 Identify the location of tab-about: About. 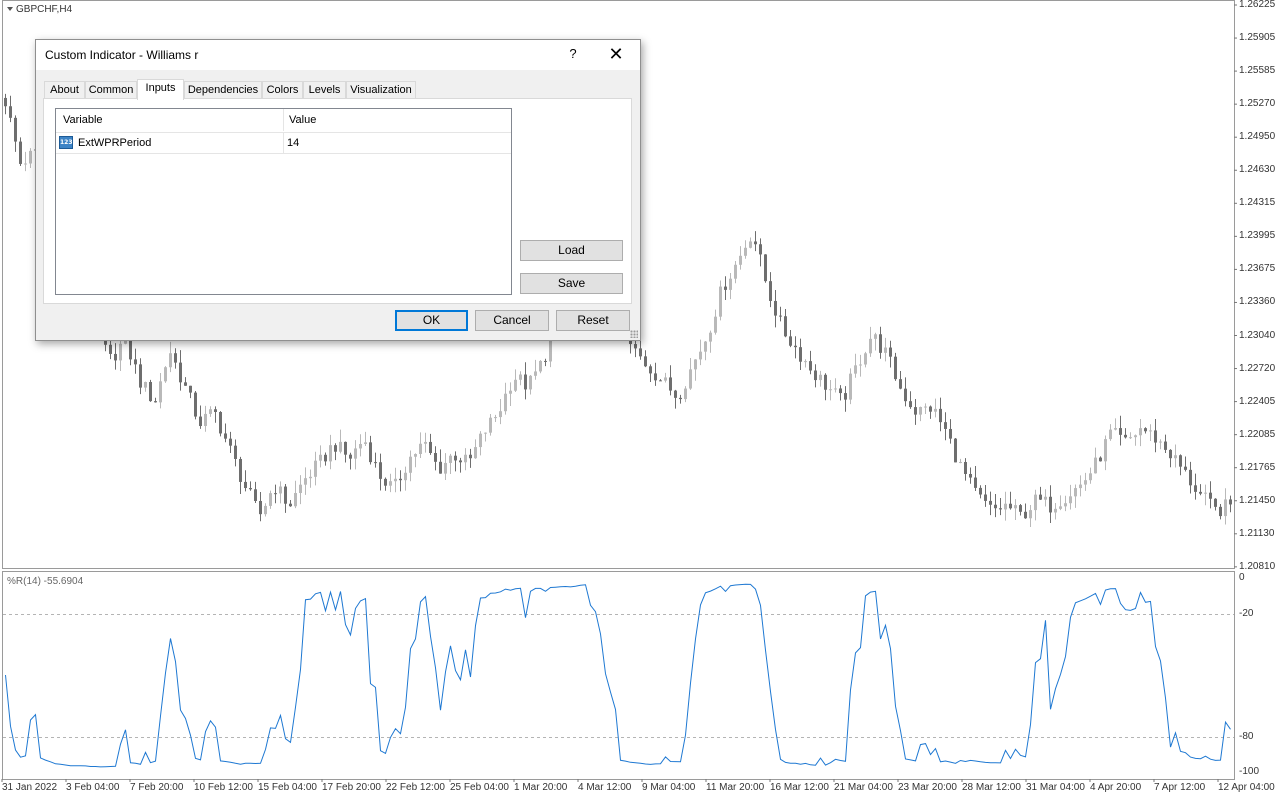
(64, 89).